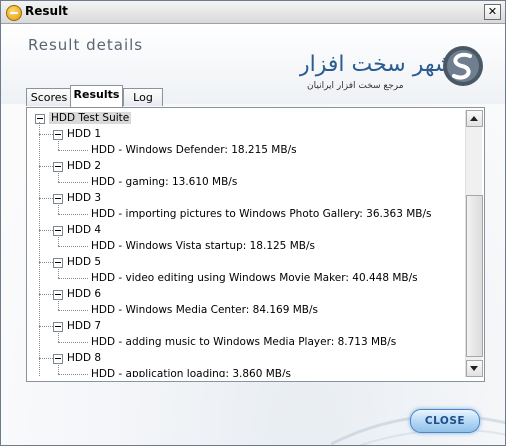 Image resolution: width=506 pixels, height=446 pixels. Describe the element at coordinates (84, 294) in the screenshot. I see `tree-group-label: HDD 6` at that location.